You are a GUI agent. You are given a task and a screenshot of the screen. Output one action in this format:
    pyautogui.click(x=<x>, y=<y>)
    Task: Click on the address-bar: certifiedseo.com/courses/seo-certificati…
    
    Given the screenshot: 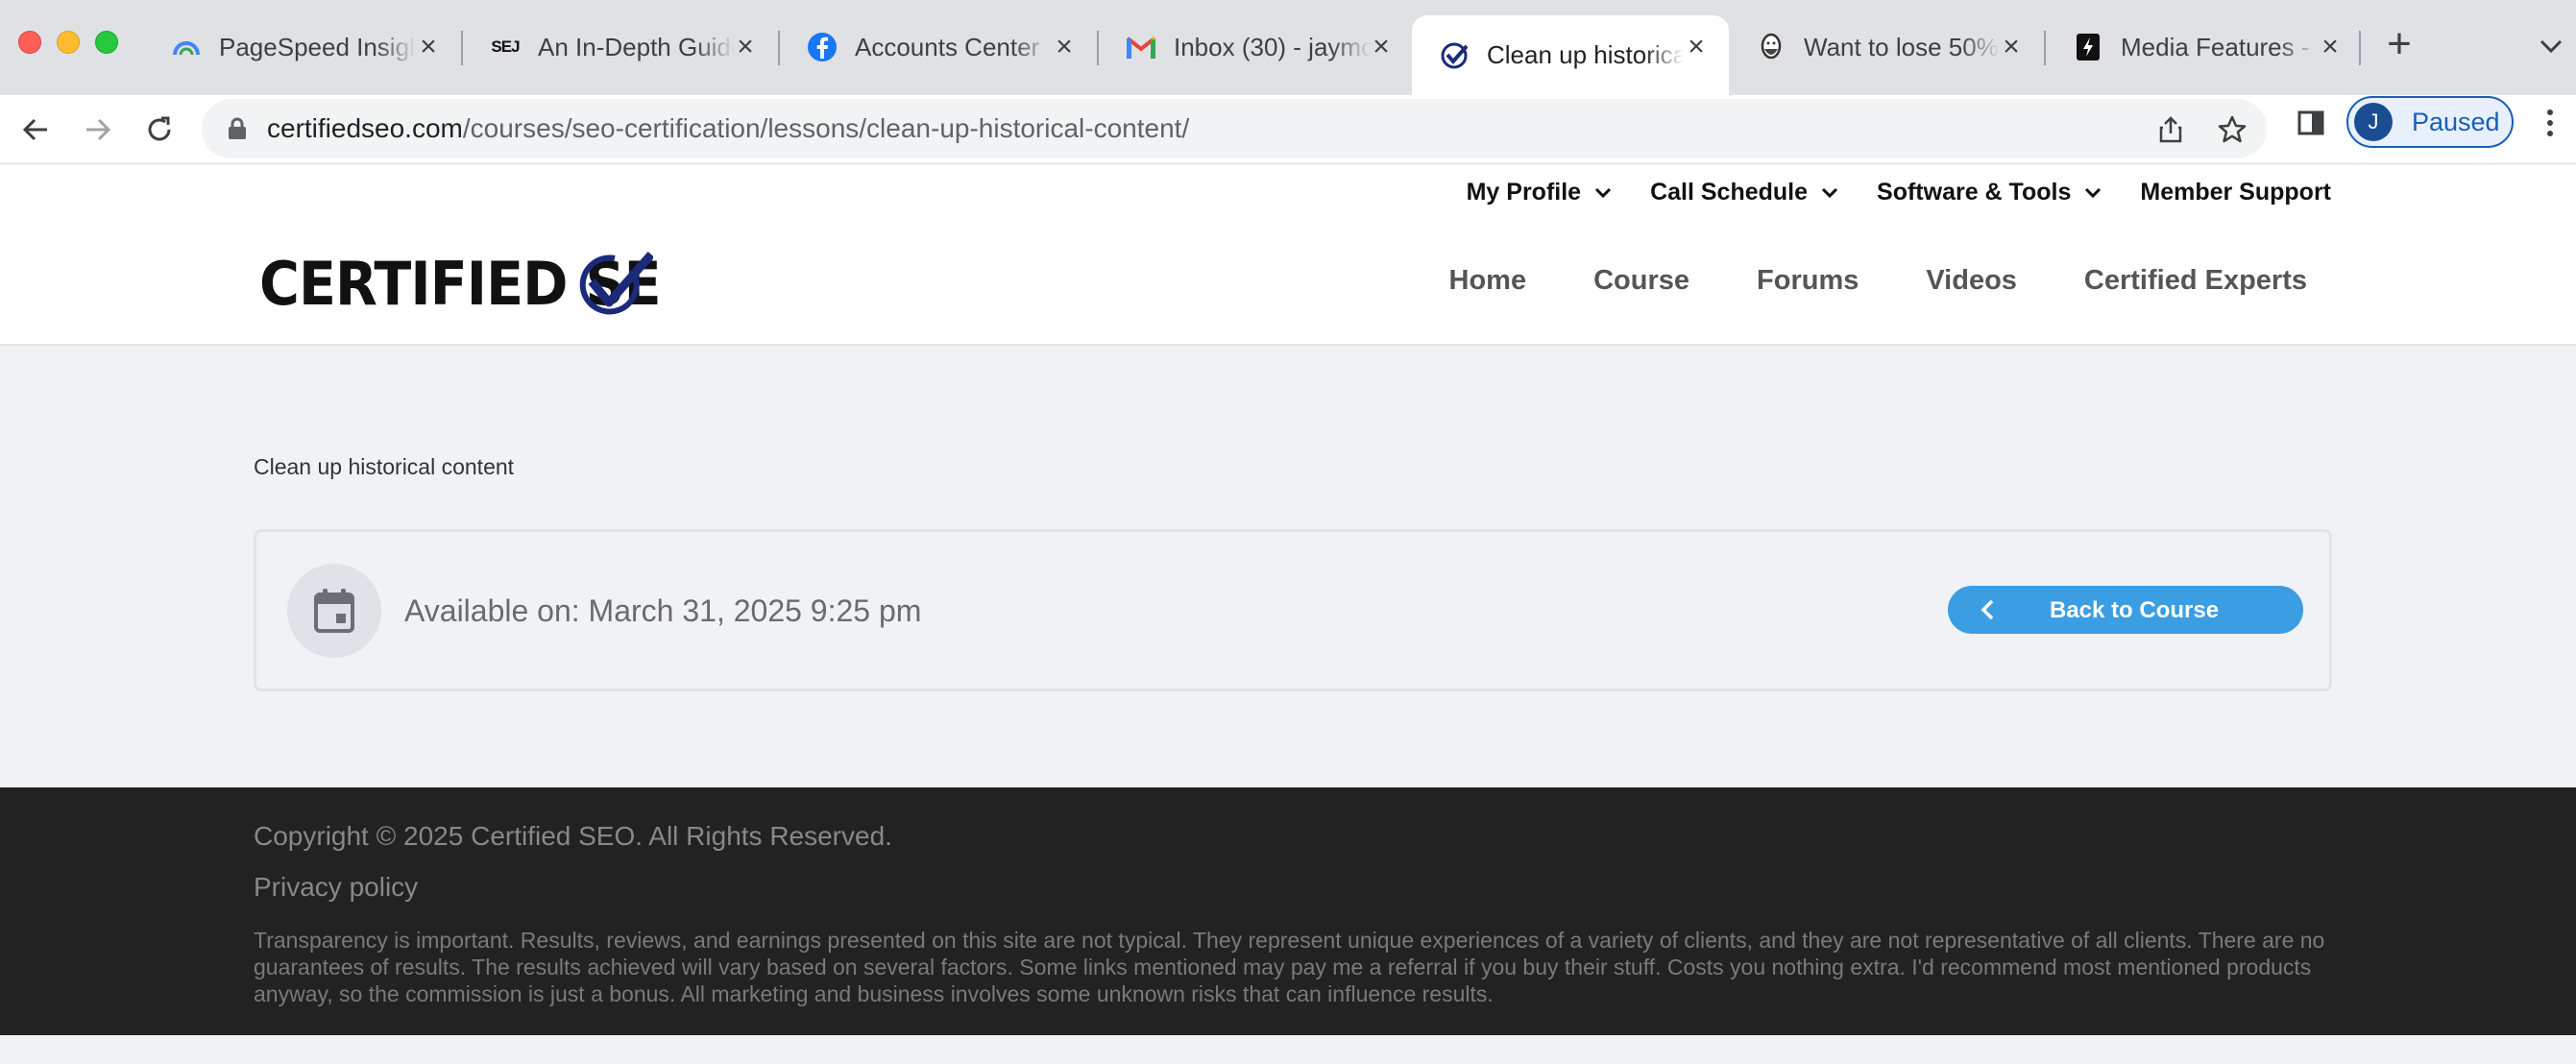 What is the action you would take?
    pyautogui.click(x=1234, y=128)
    